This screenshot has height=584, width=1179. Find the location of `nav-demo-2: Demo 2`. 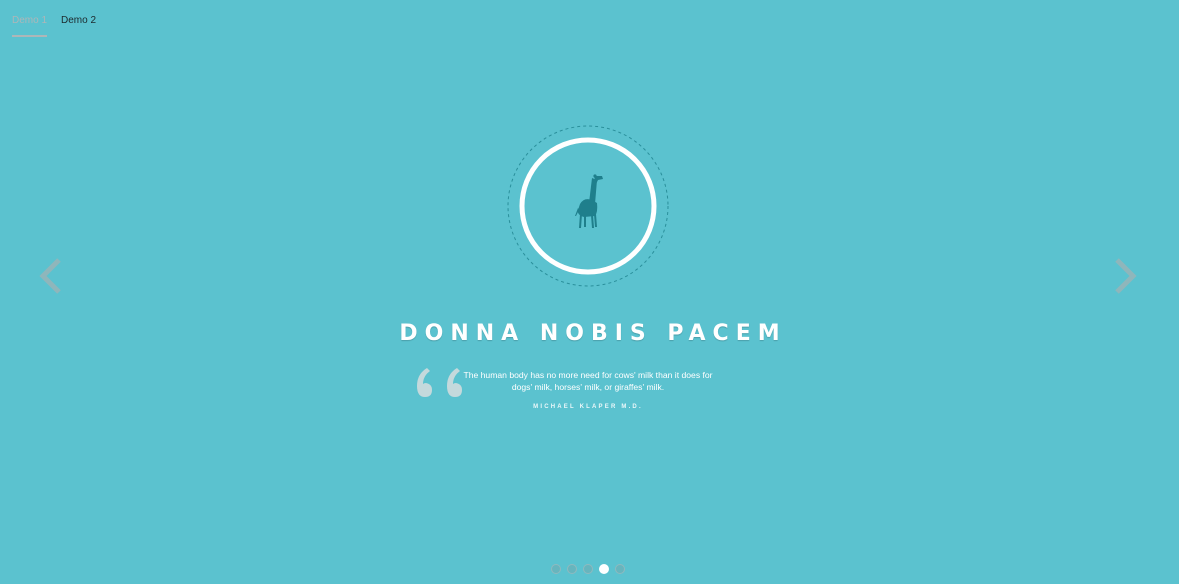

nav-demo-2: Demo 2 is located at coordinates (78, 24).